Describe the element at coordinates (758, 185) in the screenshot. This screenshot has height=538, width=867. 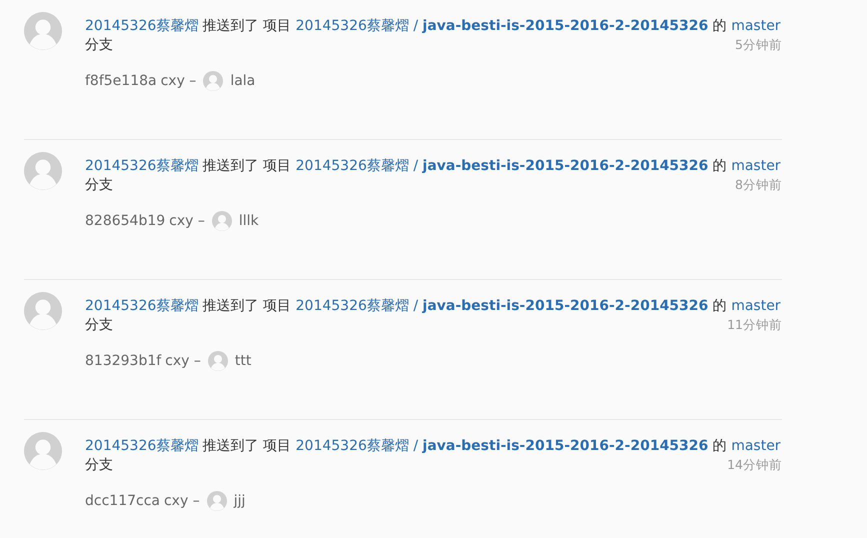
I see `event-time: 8分钟前` at that location.